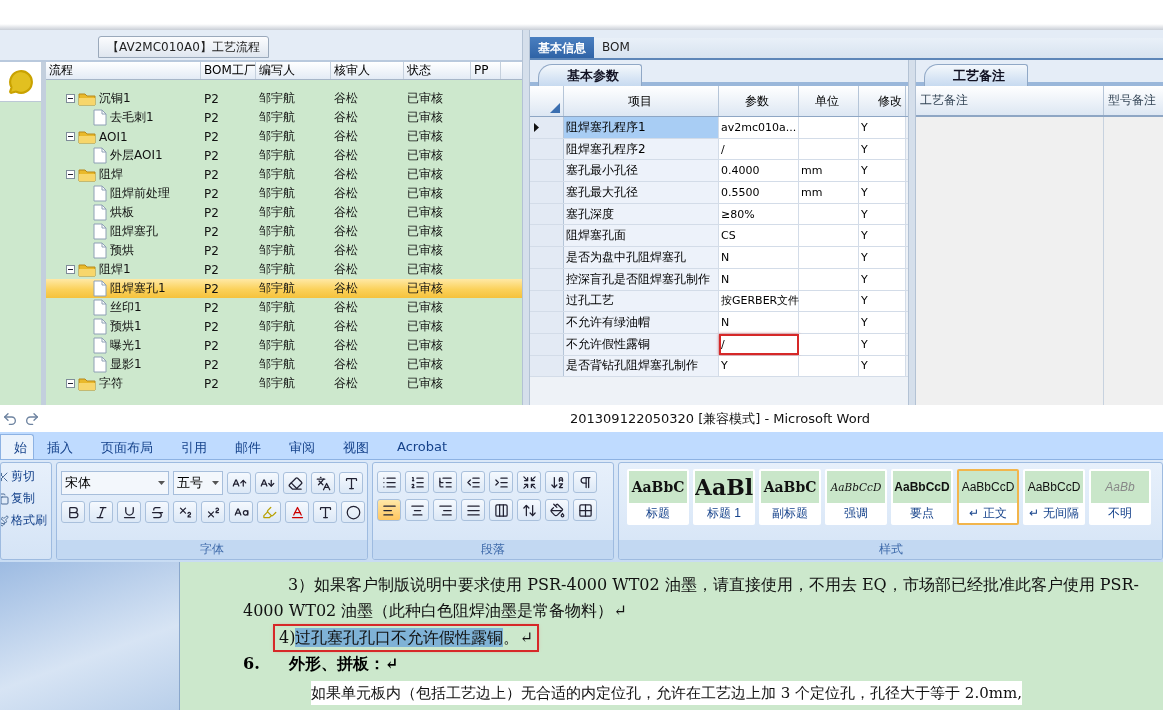 Image resolution: width=1163 pixels, height=710 pixels. I want to click on paint-bucket-button, so click(557, 510).